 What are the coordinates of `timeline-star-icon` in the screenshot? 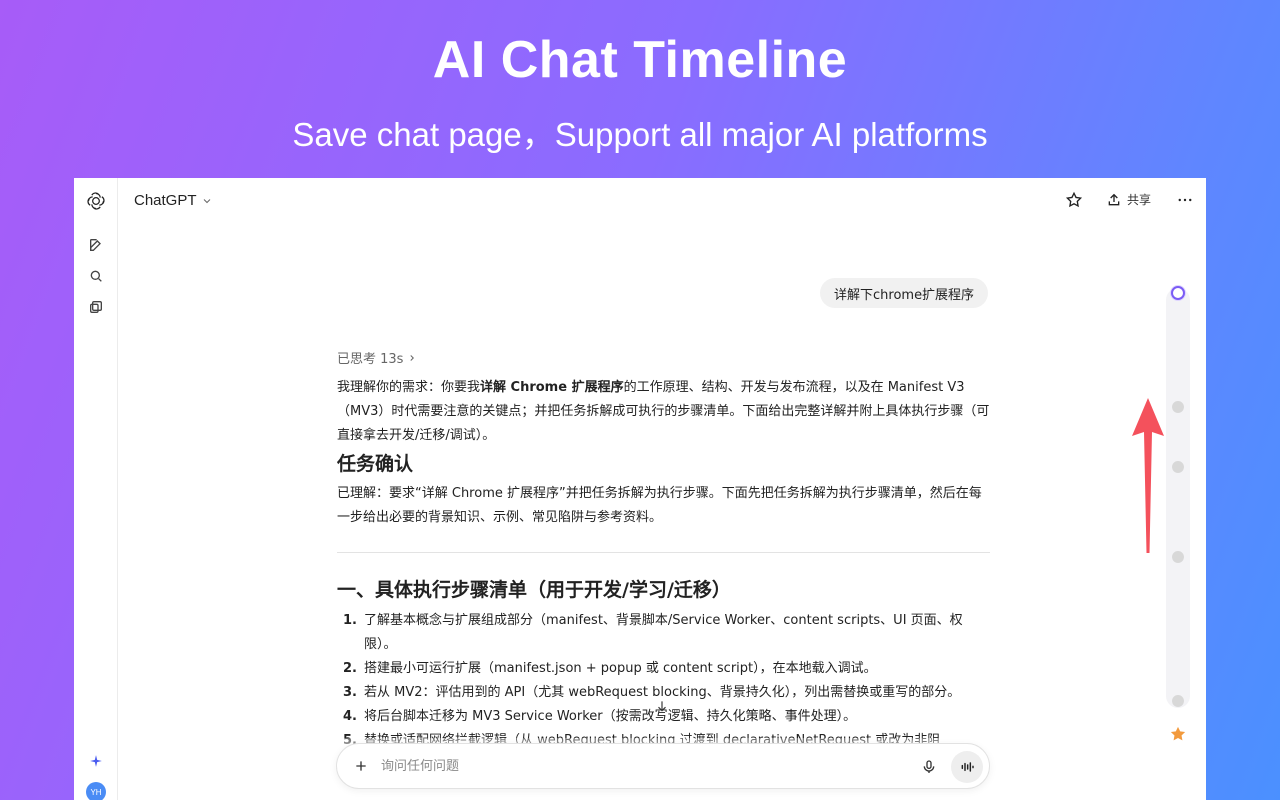 It's located at (1178, 734).